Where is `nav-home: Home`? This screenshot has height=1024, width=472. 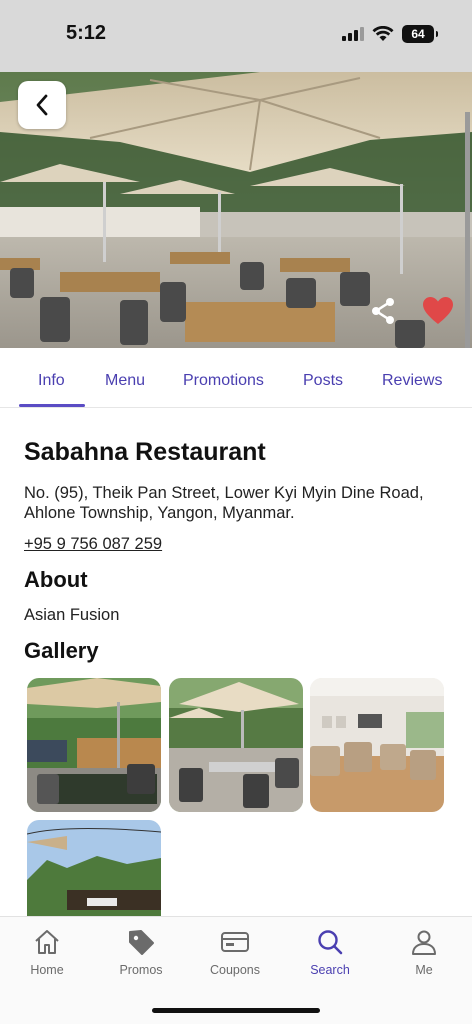 nav-home: Home is located at coordinates (47, 952).